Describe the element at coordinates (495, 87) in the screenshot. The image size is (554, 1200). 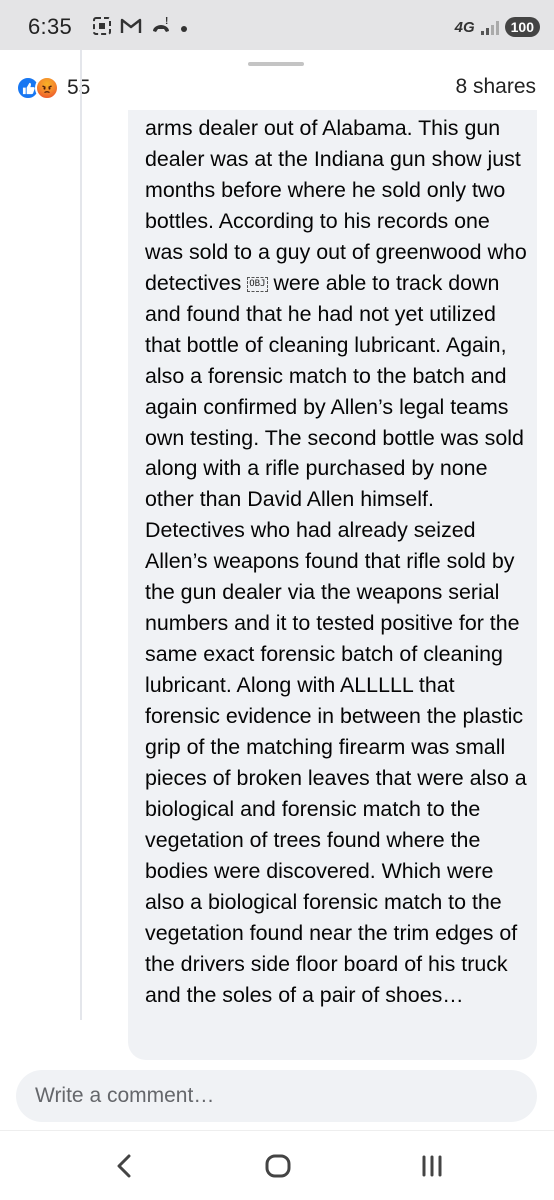
I see `shares-count: 8 shares` at that location.